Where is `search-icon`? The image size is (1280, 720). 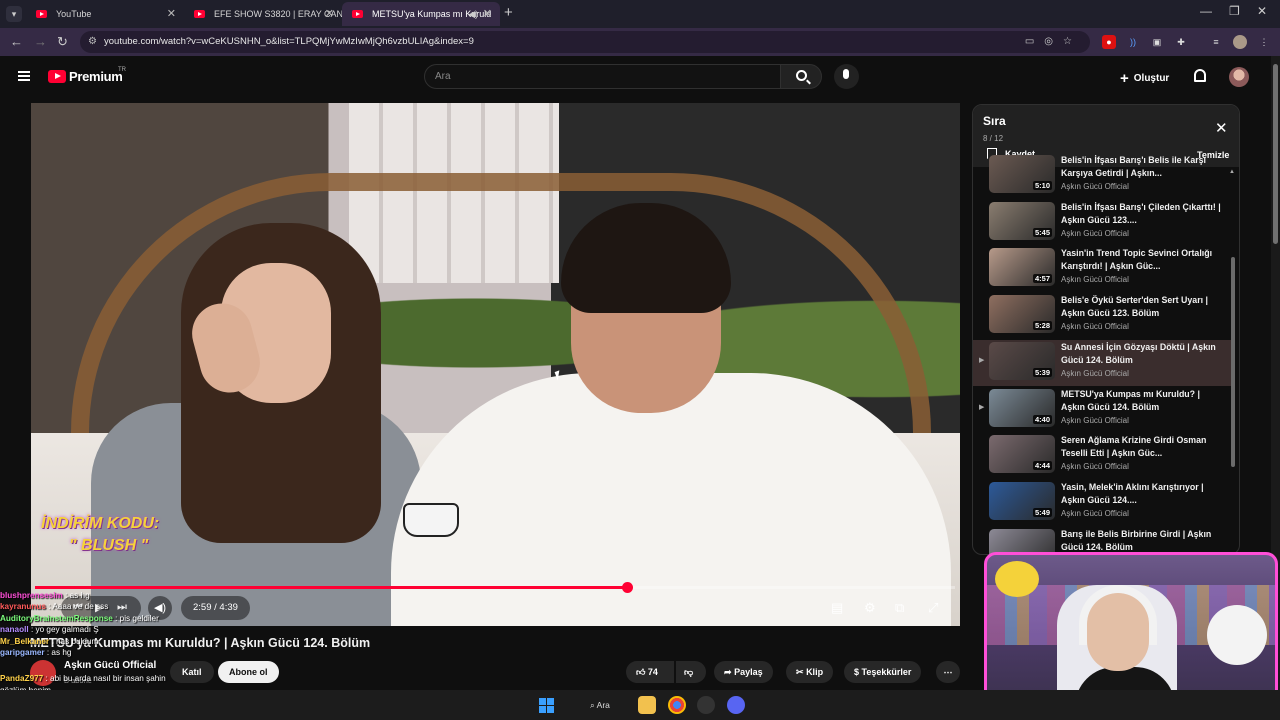 search-icon is located at coordinates (801, 75).